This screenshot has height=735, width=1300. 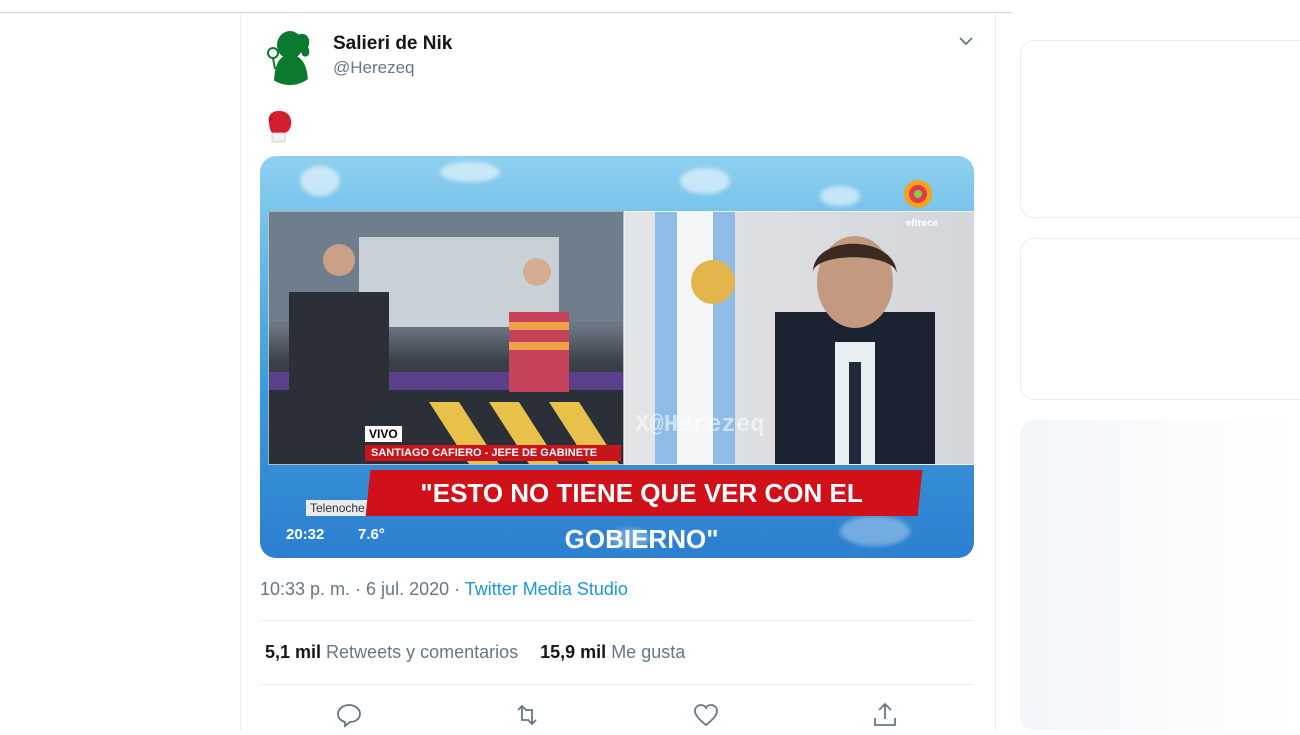 What do you see at coordinates (700, 425) in the screenshot?
I see `watermark: X@Herezeq` at bounding box center [700, 425].